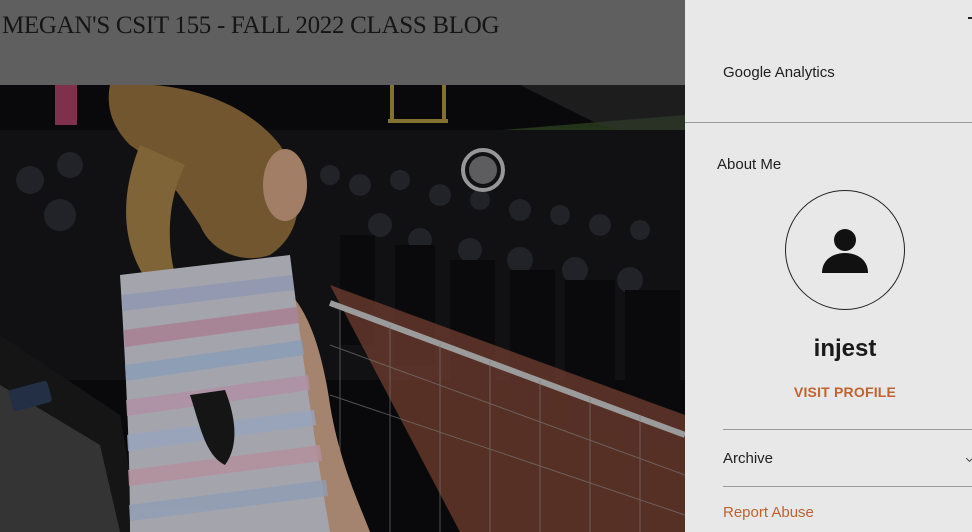 The image size is (972, 532). Describe the element at coordinates (768, 512) in the screenshot. I see `report-abuse-link: Report Abuse` at that location.